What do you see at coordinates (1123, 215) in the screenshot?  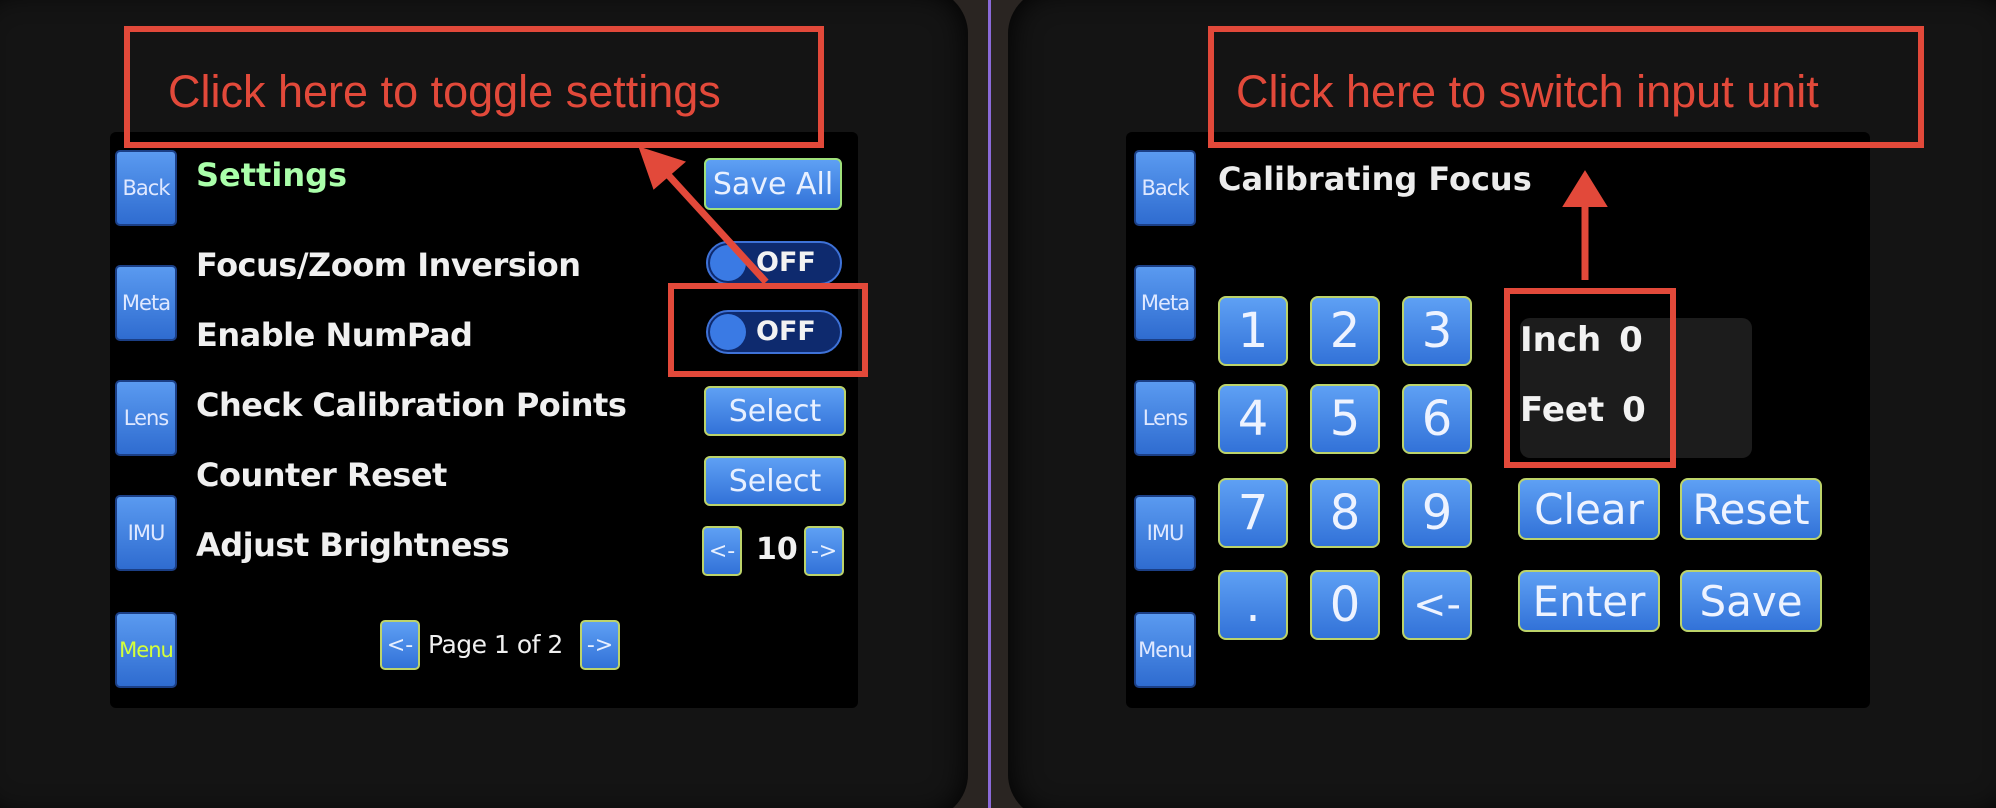 I see `callout-arrows` at bounding box center [1123, 215].